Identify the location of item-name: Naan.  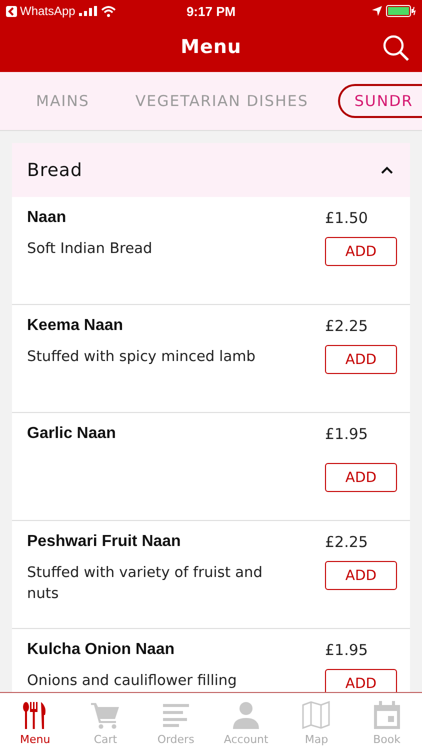
(47, 218).